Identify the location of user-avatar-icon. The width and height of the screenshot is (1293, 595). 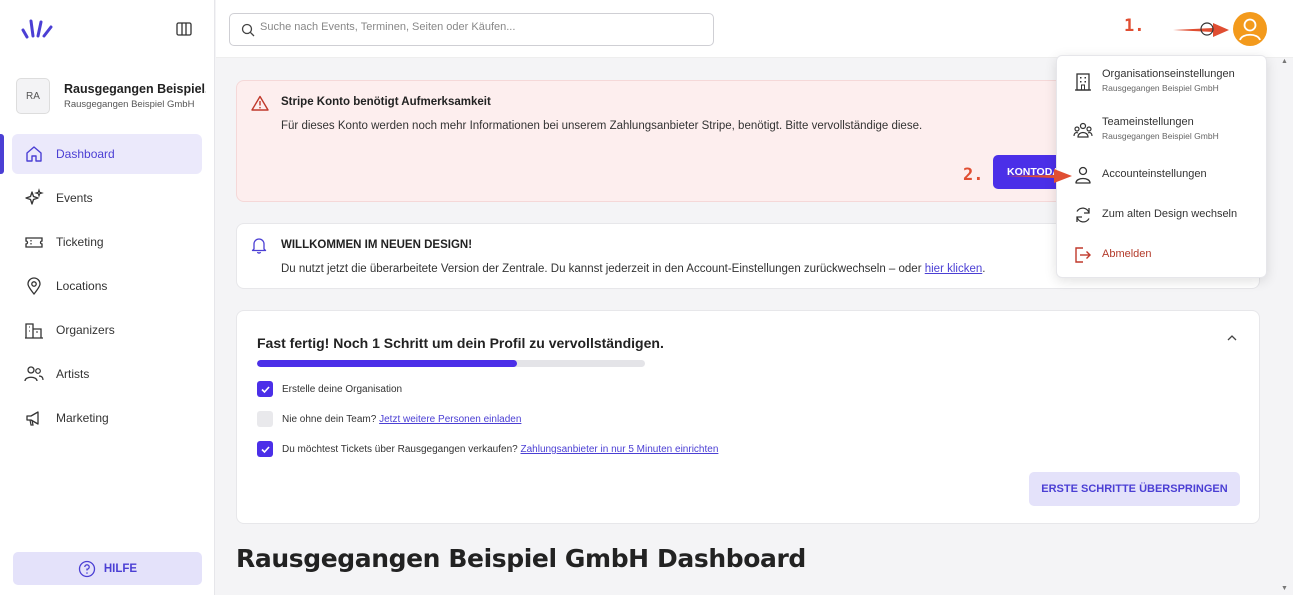
(1250, 29).